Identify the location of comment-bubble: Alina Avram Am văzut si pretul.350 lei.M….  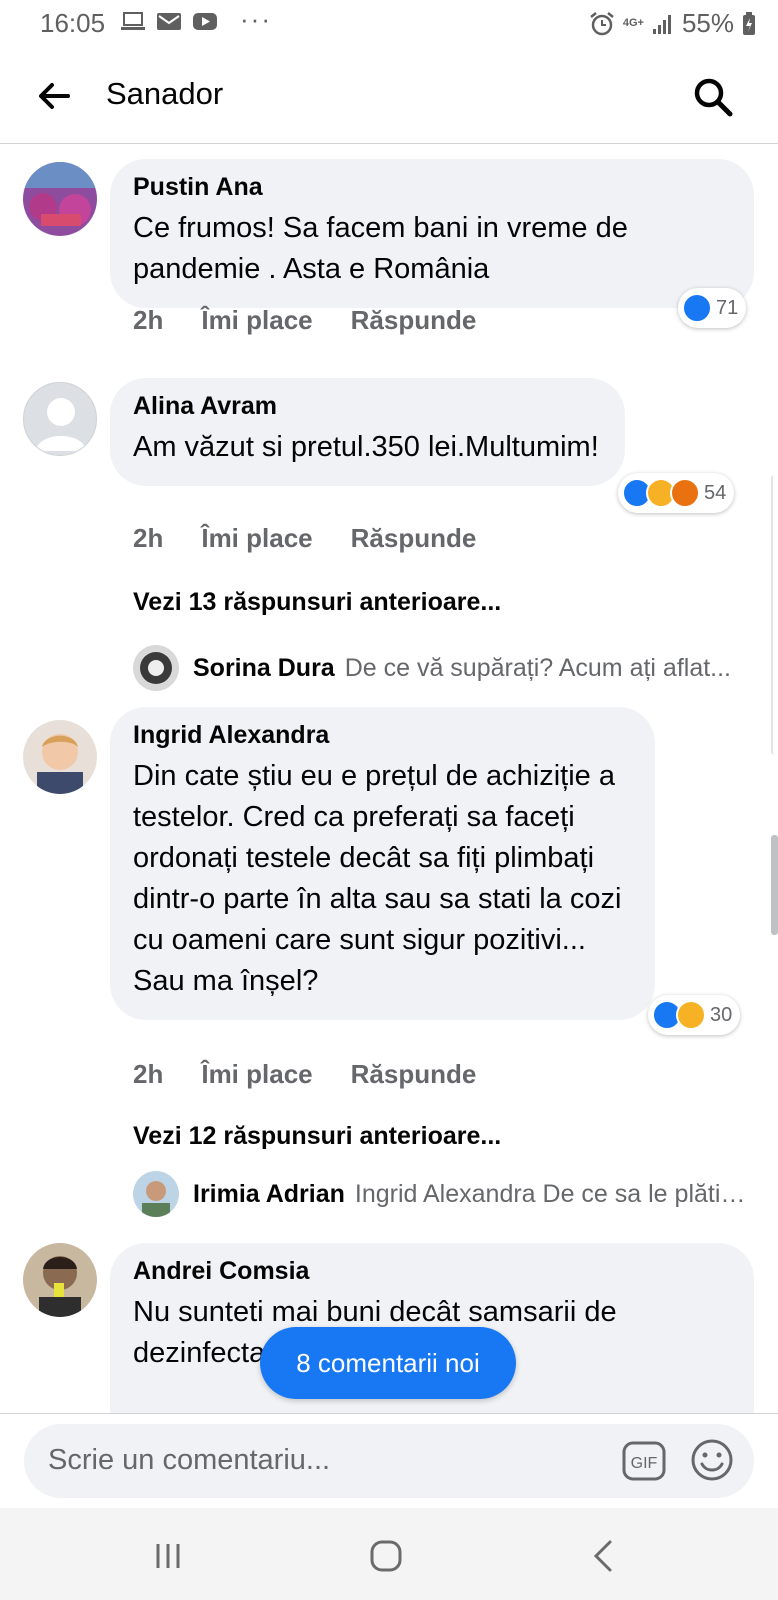
(367, 432).